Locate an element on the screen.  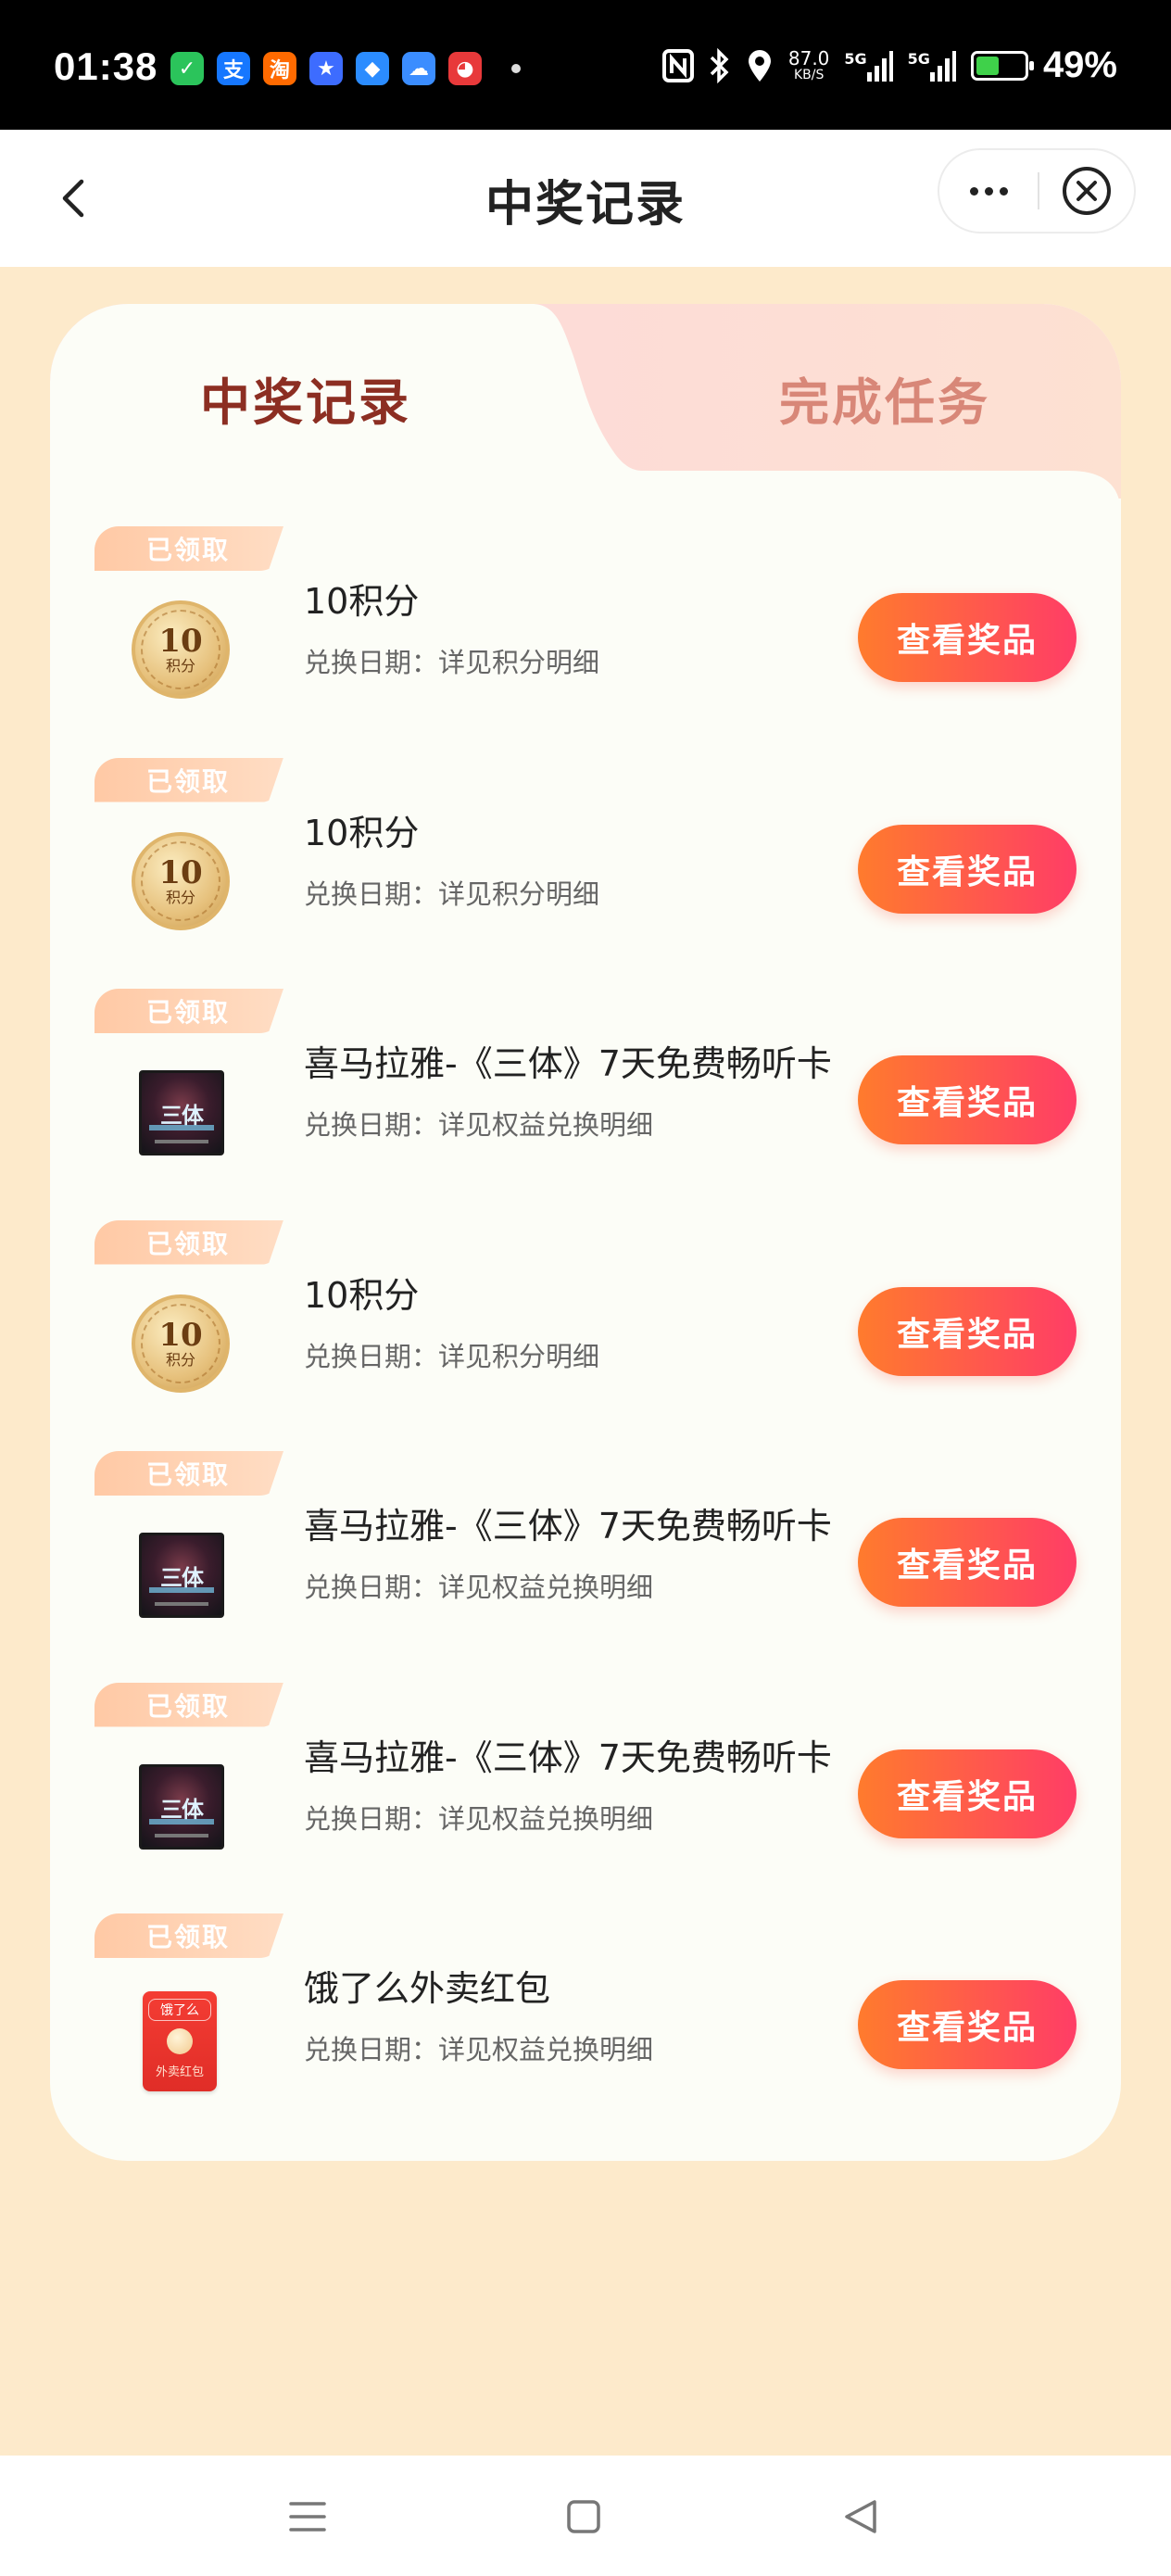
cloud-app-icon: ☁ is located at coordinates (419, 68).